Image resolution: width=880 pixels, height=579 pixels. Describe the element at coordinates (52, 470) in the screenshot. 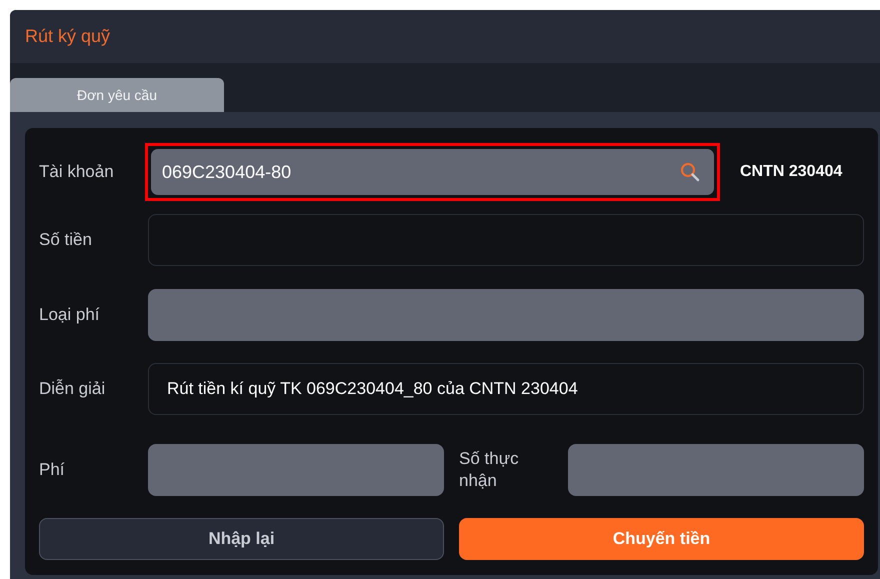

I see `field-label: Phí` at that location.